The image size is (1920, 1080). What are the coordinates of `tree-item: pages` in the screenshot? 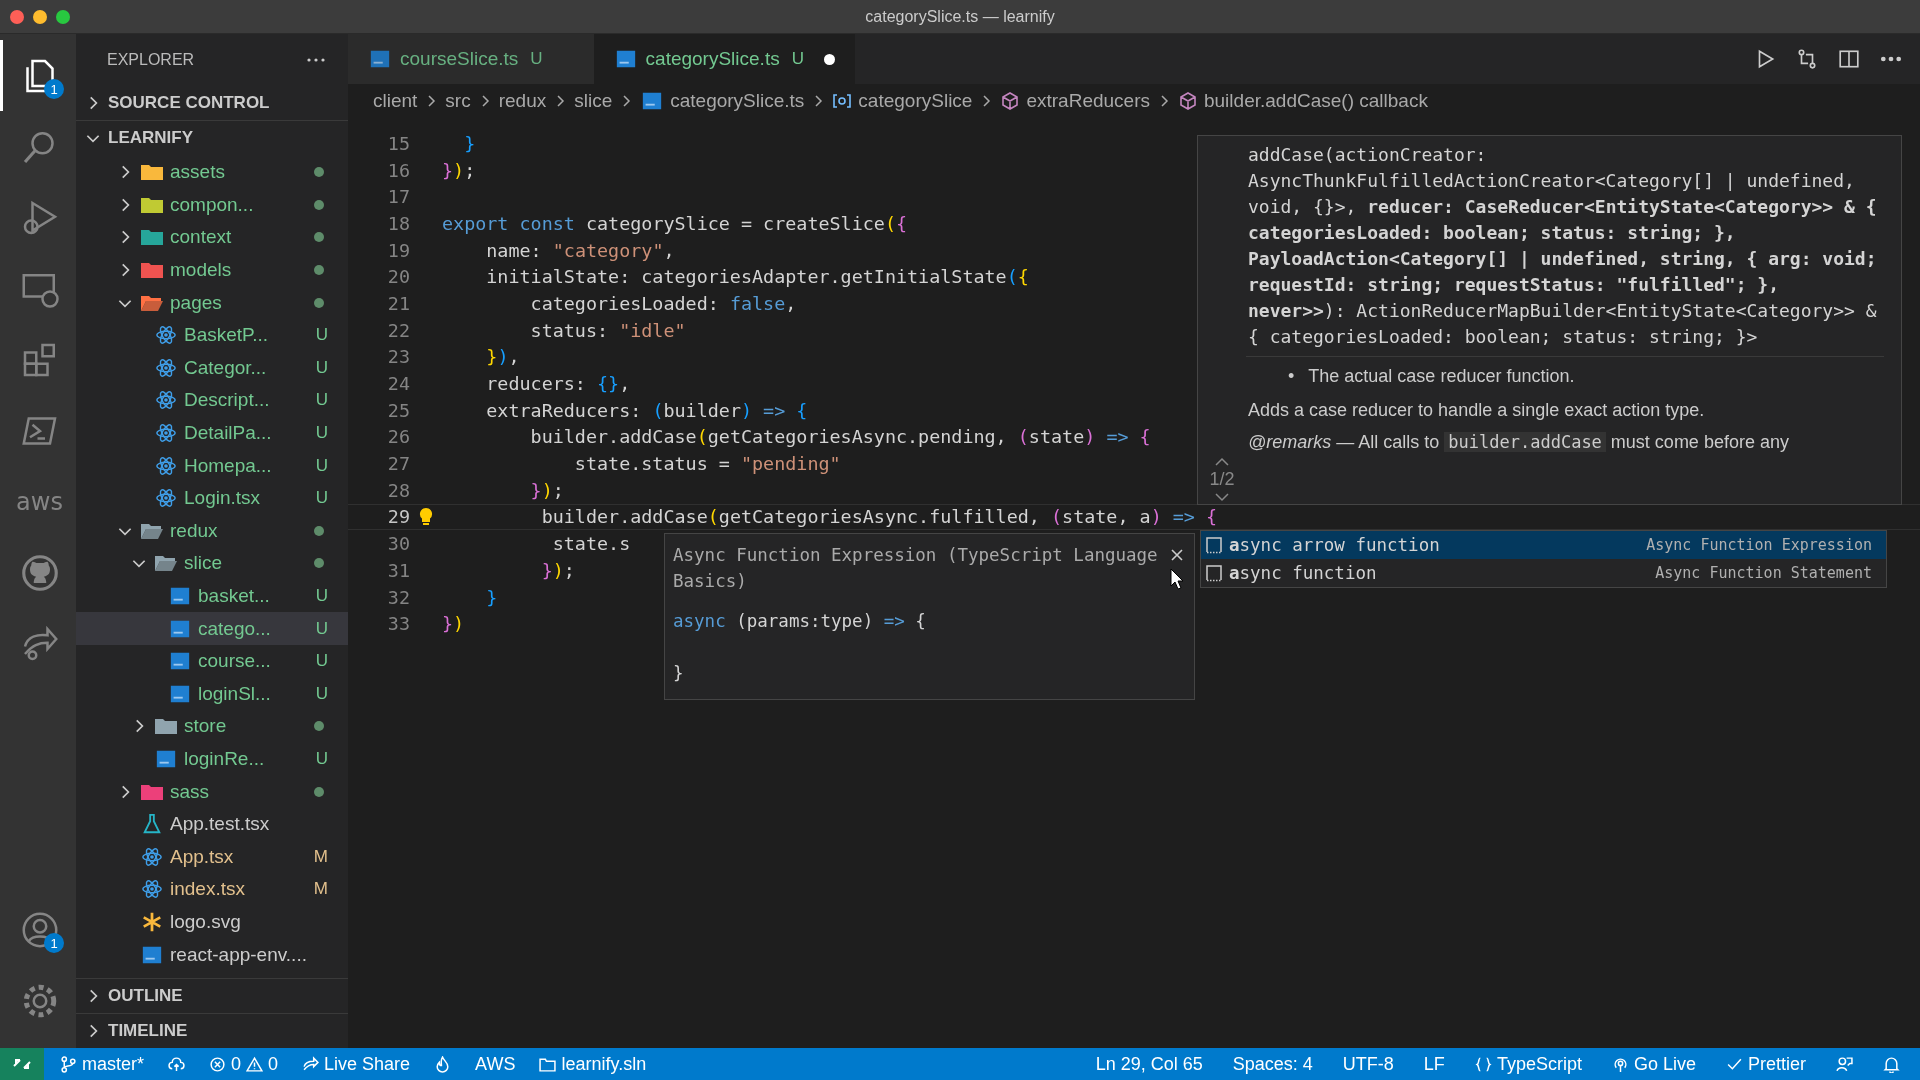 It's located at (212, 302).